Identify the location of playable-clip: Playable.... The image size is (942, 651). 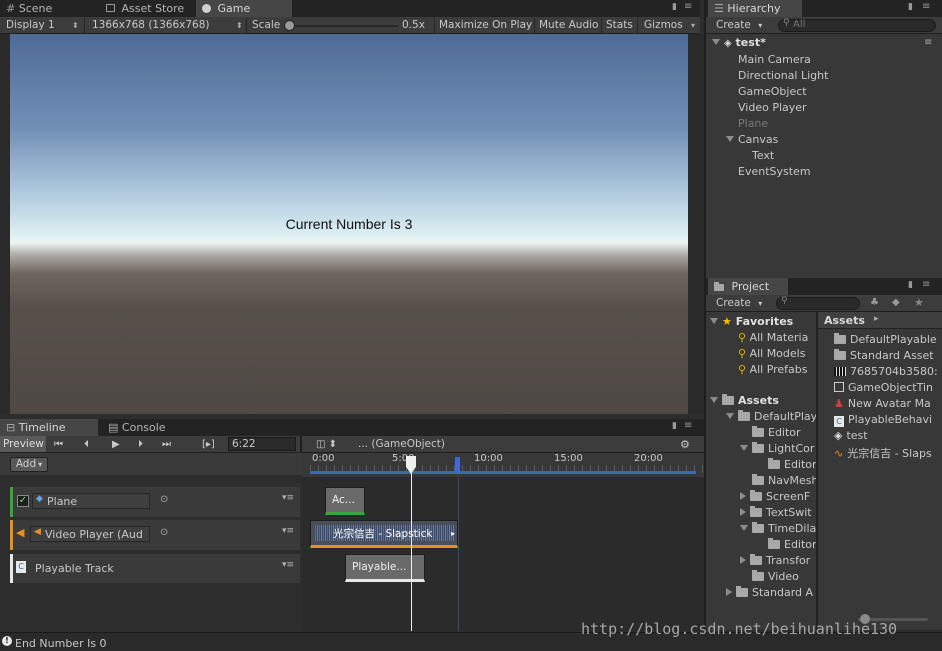
(385, 568).